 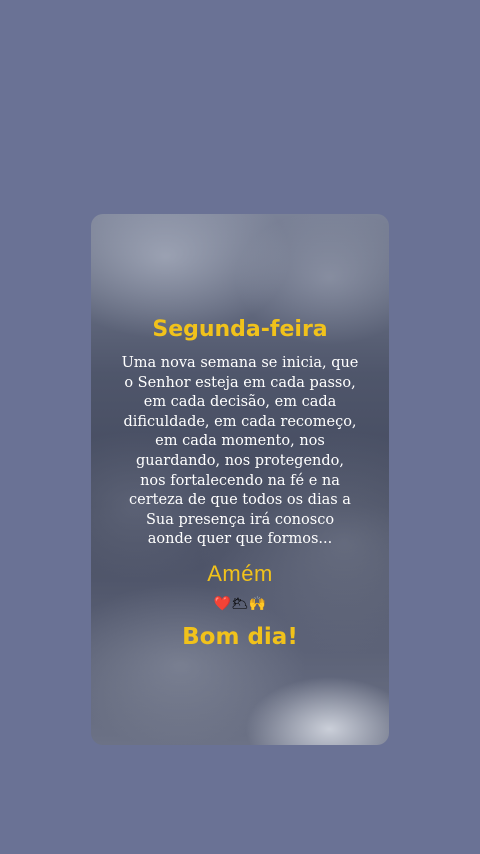 What do you see at coordinates (240, 329) in the screenshot?
I see `day-title: Segunda-feira` at bounding box center [240, 329].